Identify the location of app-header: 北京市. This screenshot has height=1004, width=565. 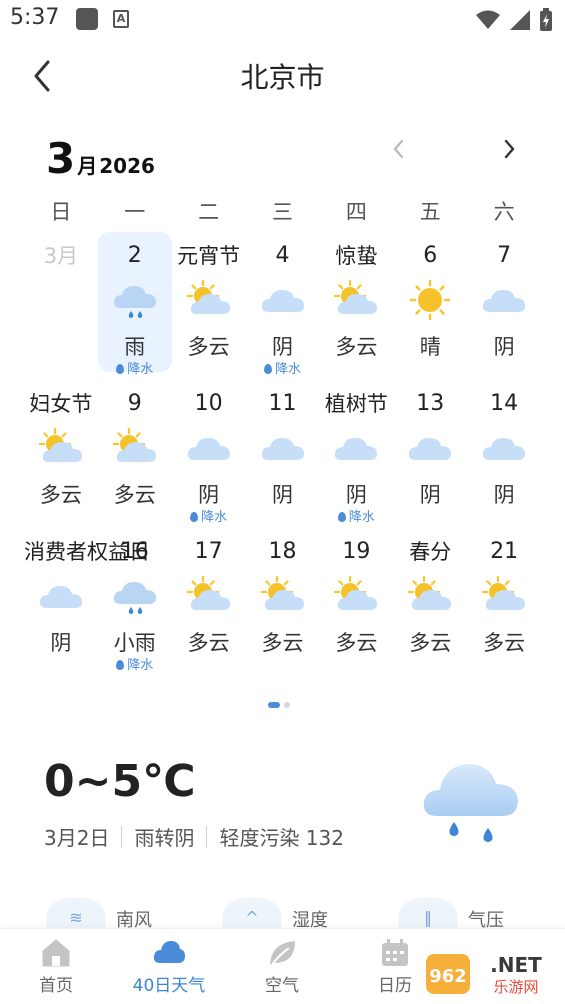
(282, 76).